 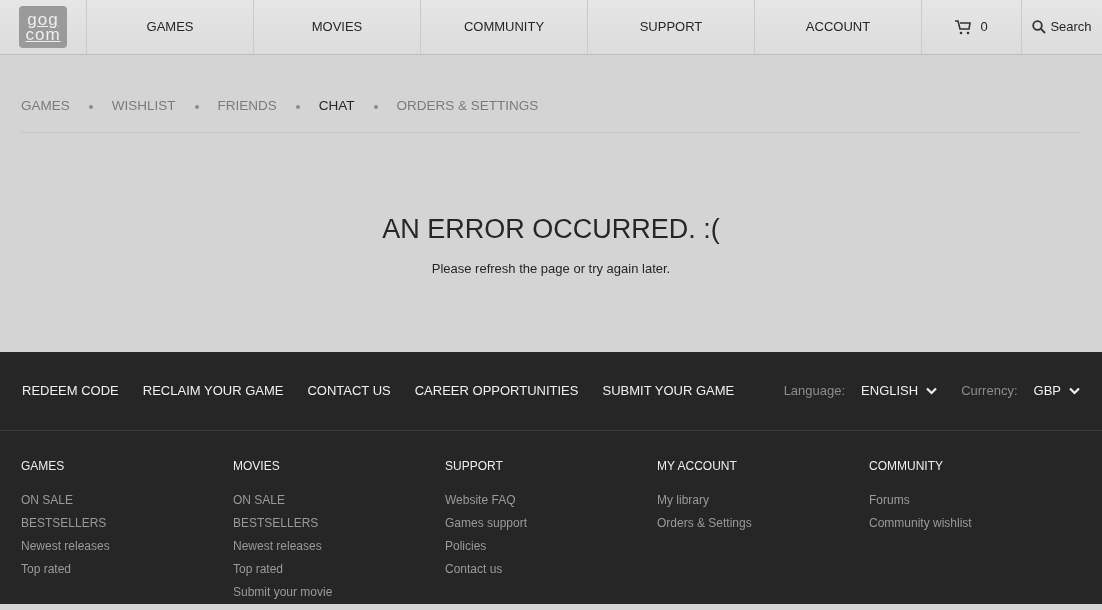 What do you see at coordinates (671, 27) in the screenshot?
I see `nav-link: SUPPORT` at bounding box center [671, 27].